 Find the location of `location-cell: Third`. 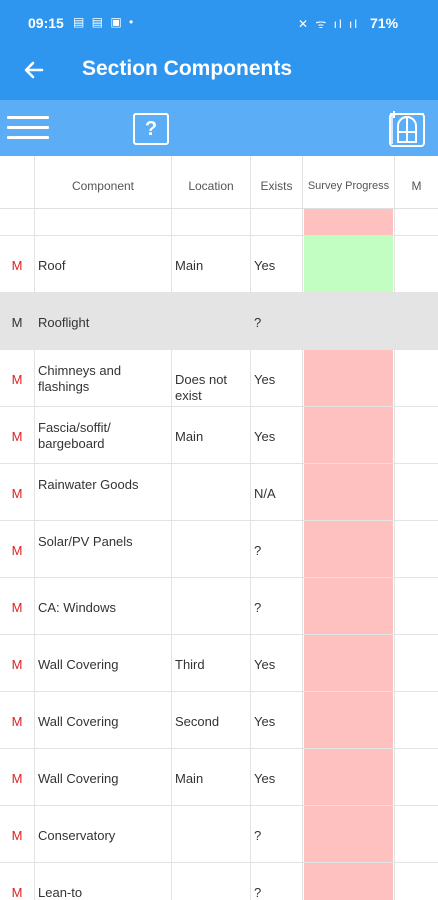

location-cell: Third is located at coordinates (211, 663).